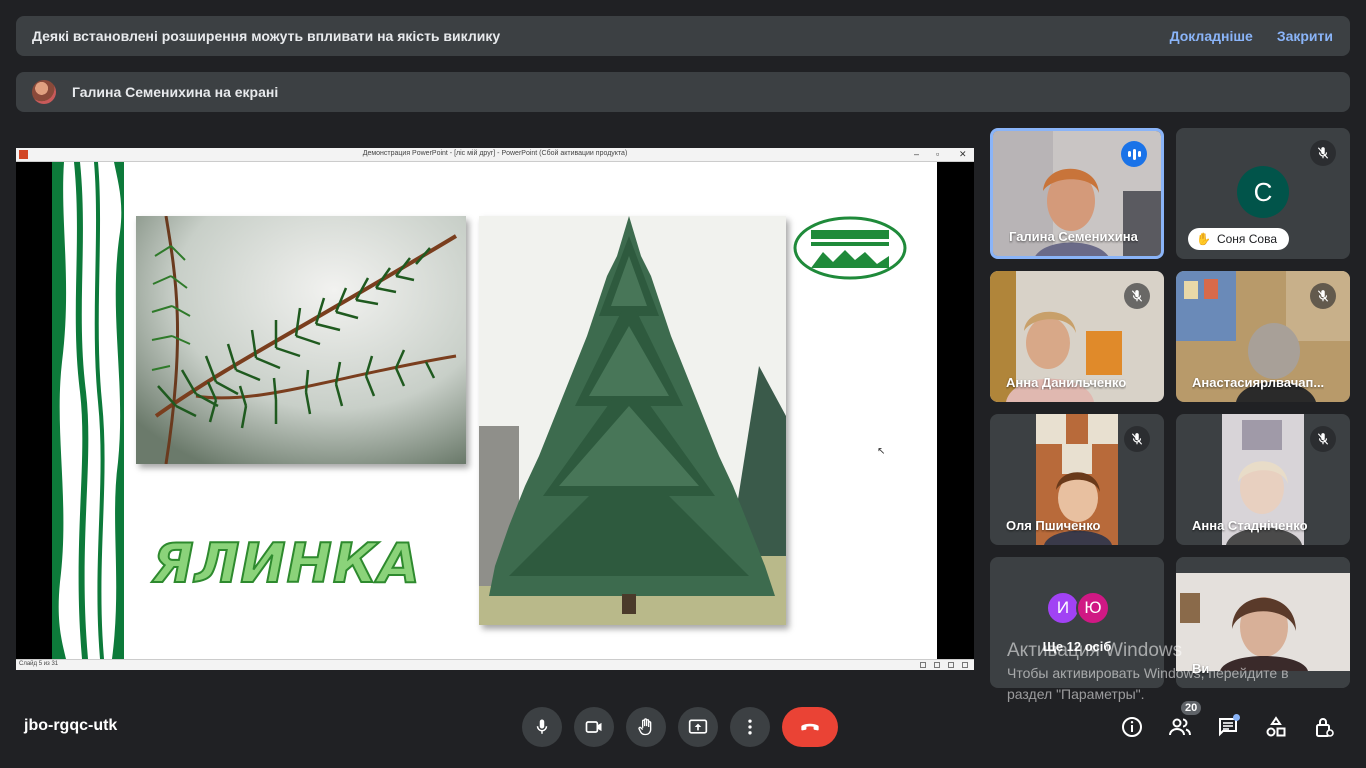 Image resolution: width=1366 pixels, height=768 pixels. I want to click on presenter-avatar, so click(44, 92).